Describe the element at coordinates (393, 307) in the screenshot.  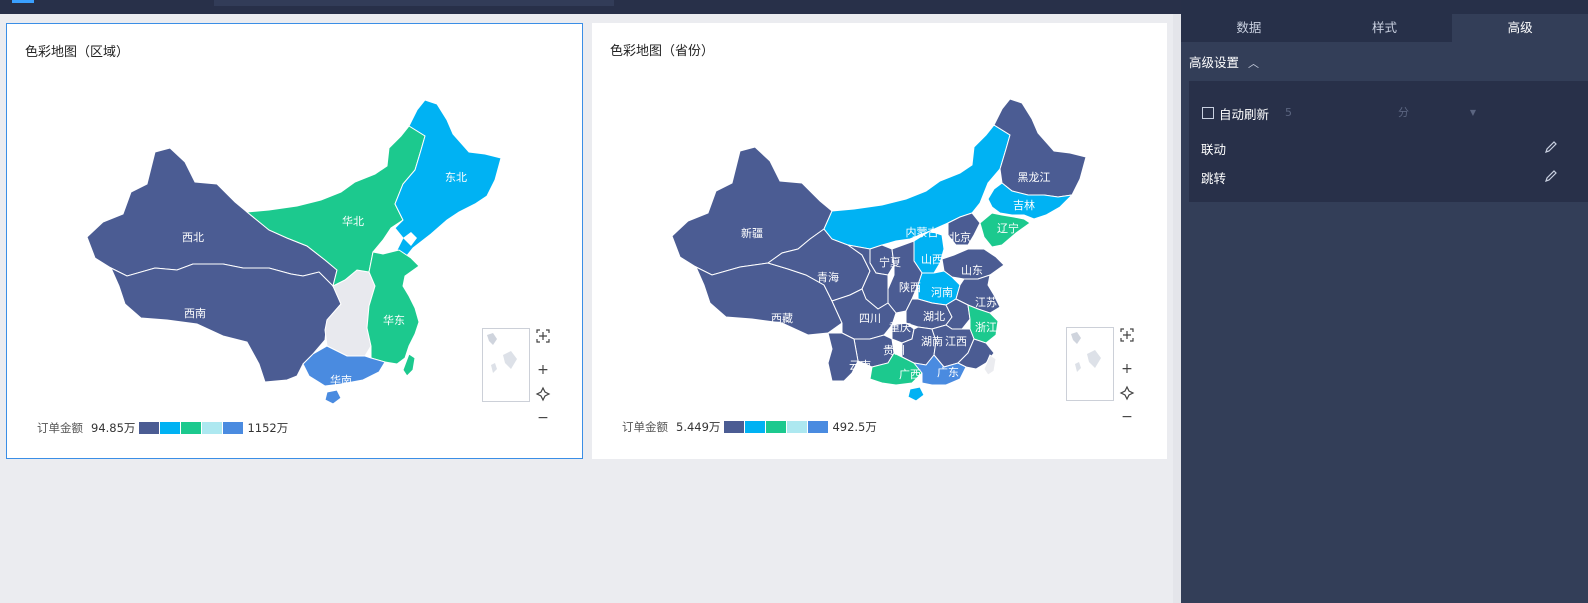
I see `region-east` at that location.